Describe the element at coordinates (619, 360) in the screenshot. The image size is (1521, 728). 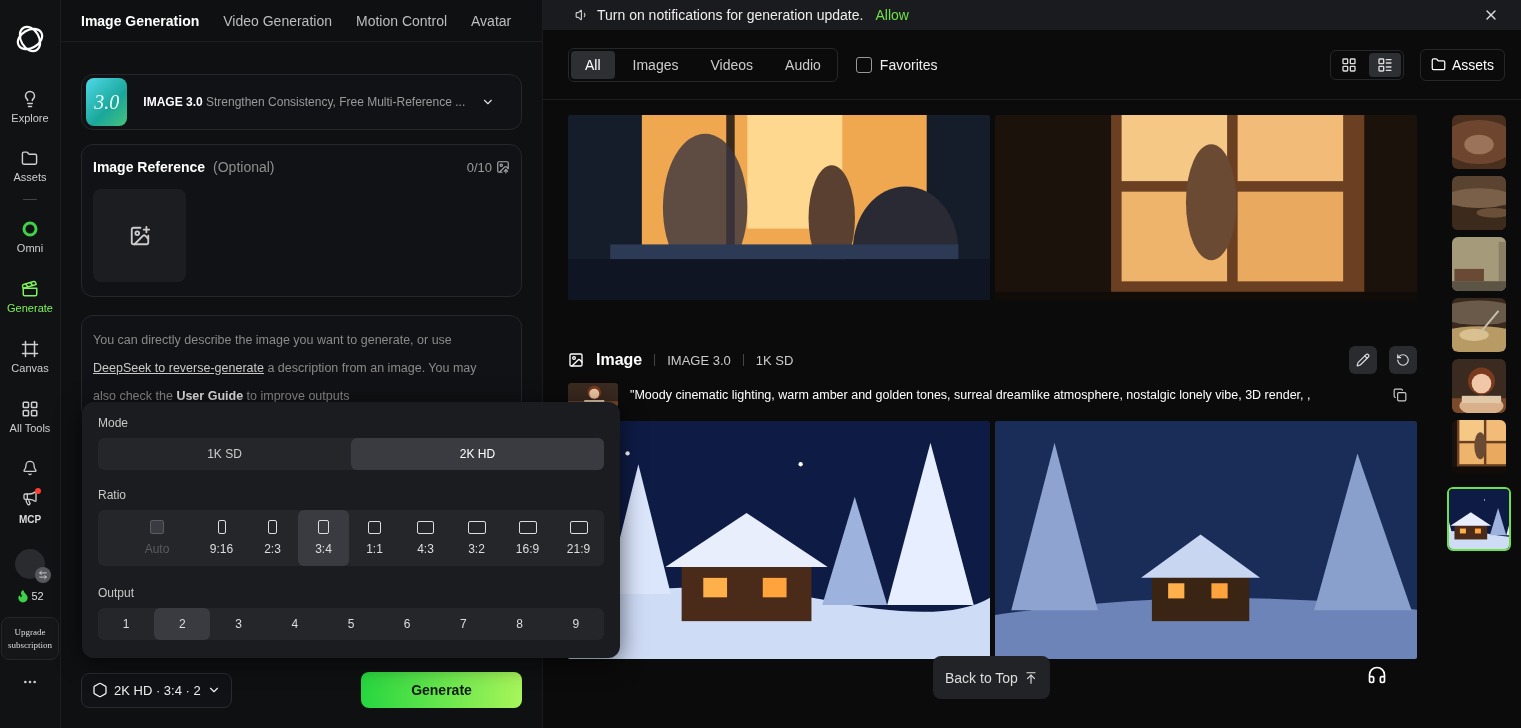
I see `section-title: Image` at that location.